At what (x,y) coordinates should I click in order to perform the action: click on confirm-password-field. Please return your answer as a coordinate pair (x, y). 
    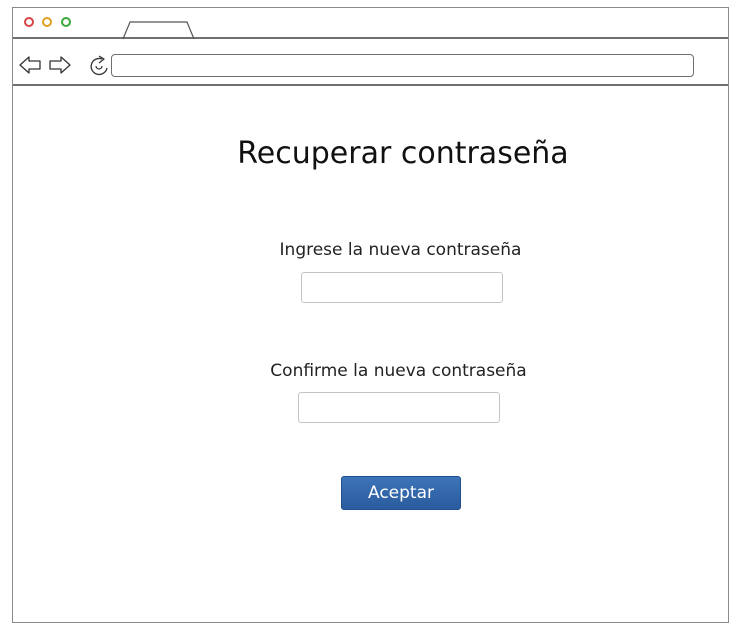
    Looking at the image, I should click on (399, 407).